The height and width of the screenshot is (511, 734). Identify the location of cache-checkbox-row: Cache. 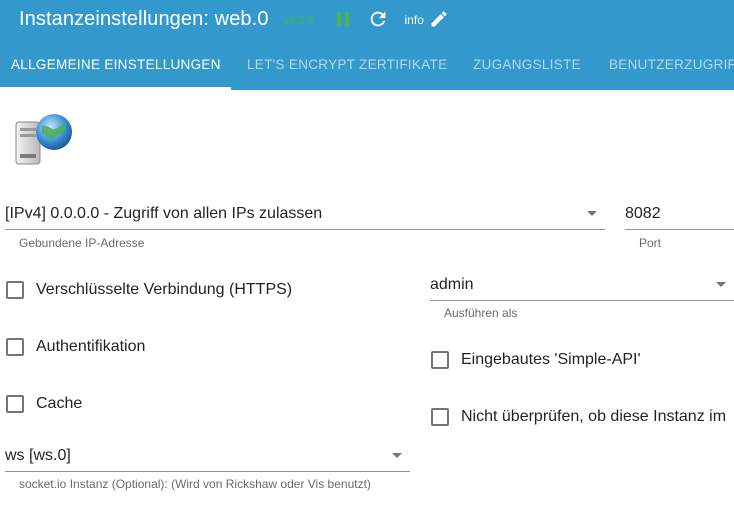
(44, 404).